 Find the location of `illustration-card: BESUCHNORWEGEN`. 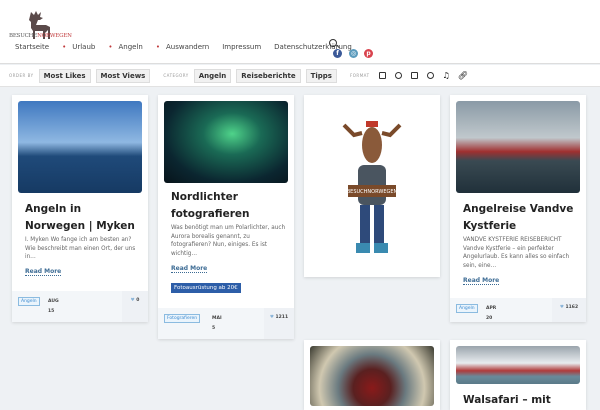

illustration-card: BESUCHNORWEGEN is located at coordinates (372, 186).